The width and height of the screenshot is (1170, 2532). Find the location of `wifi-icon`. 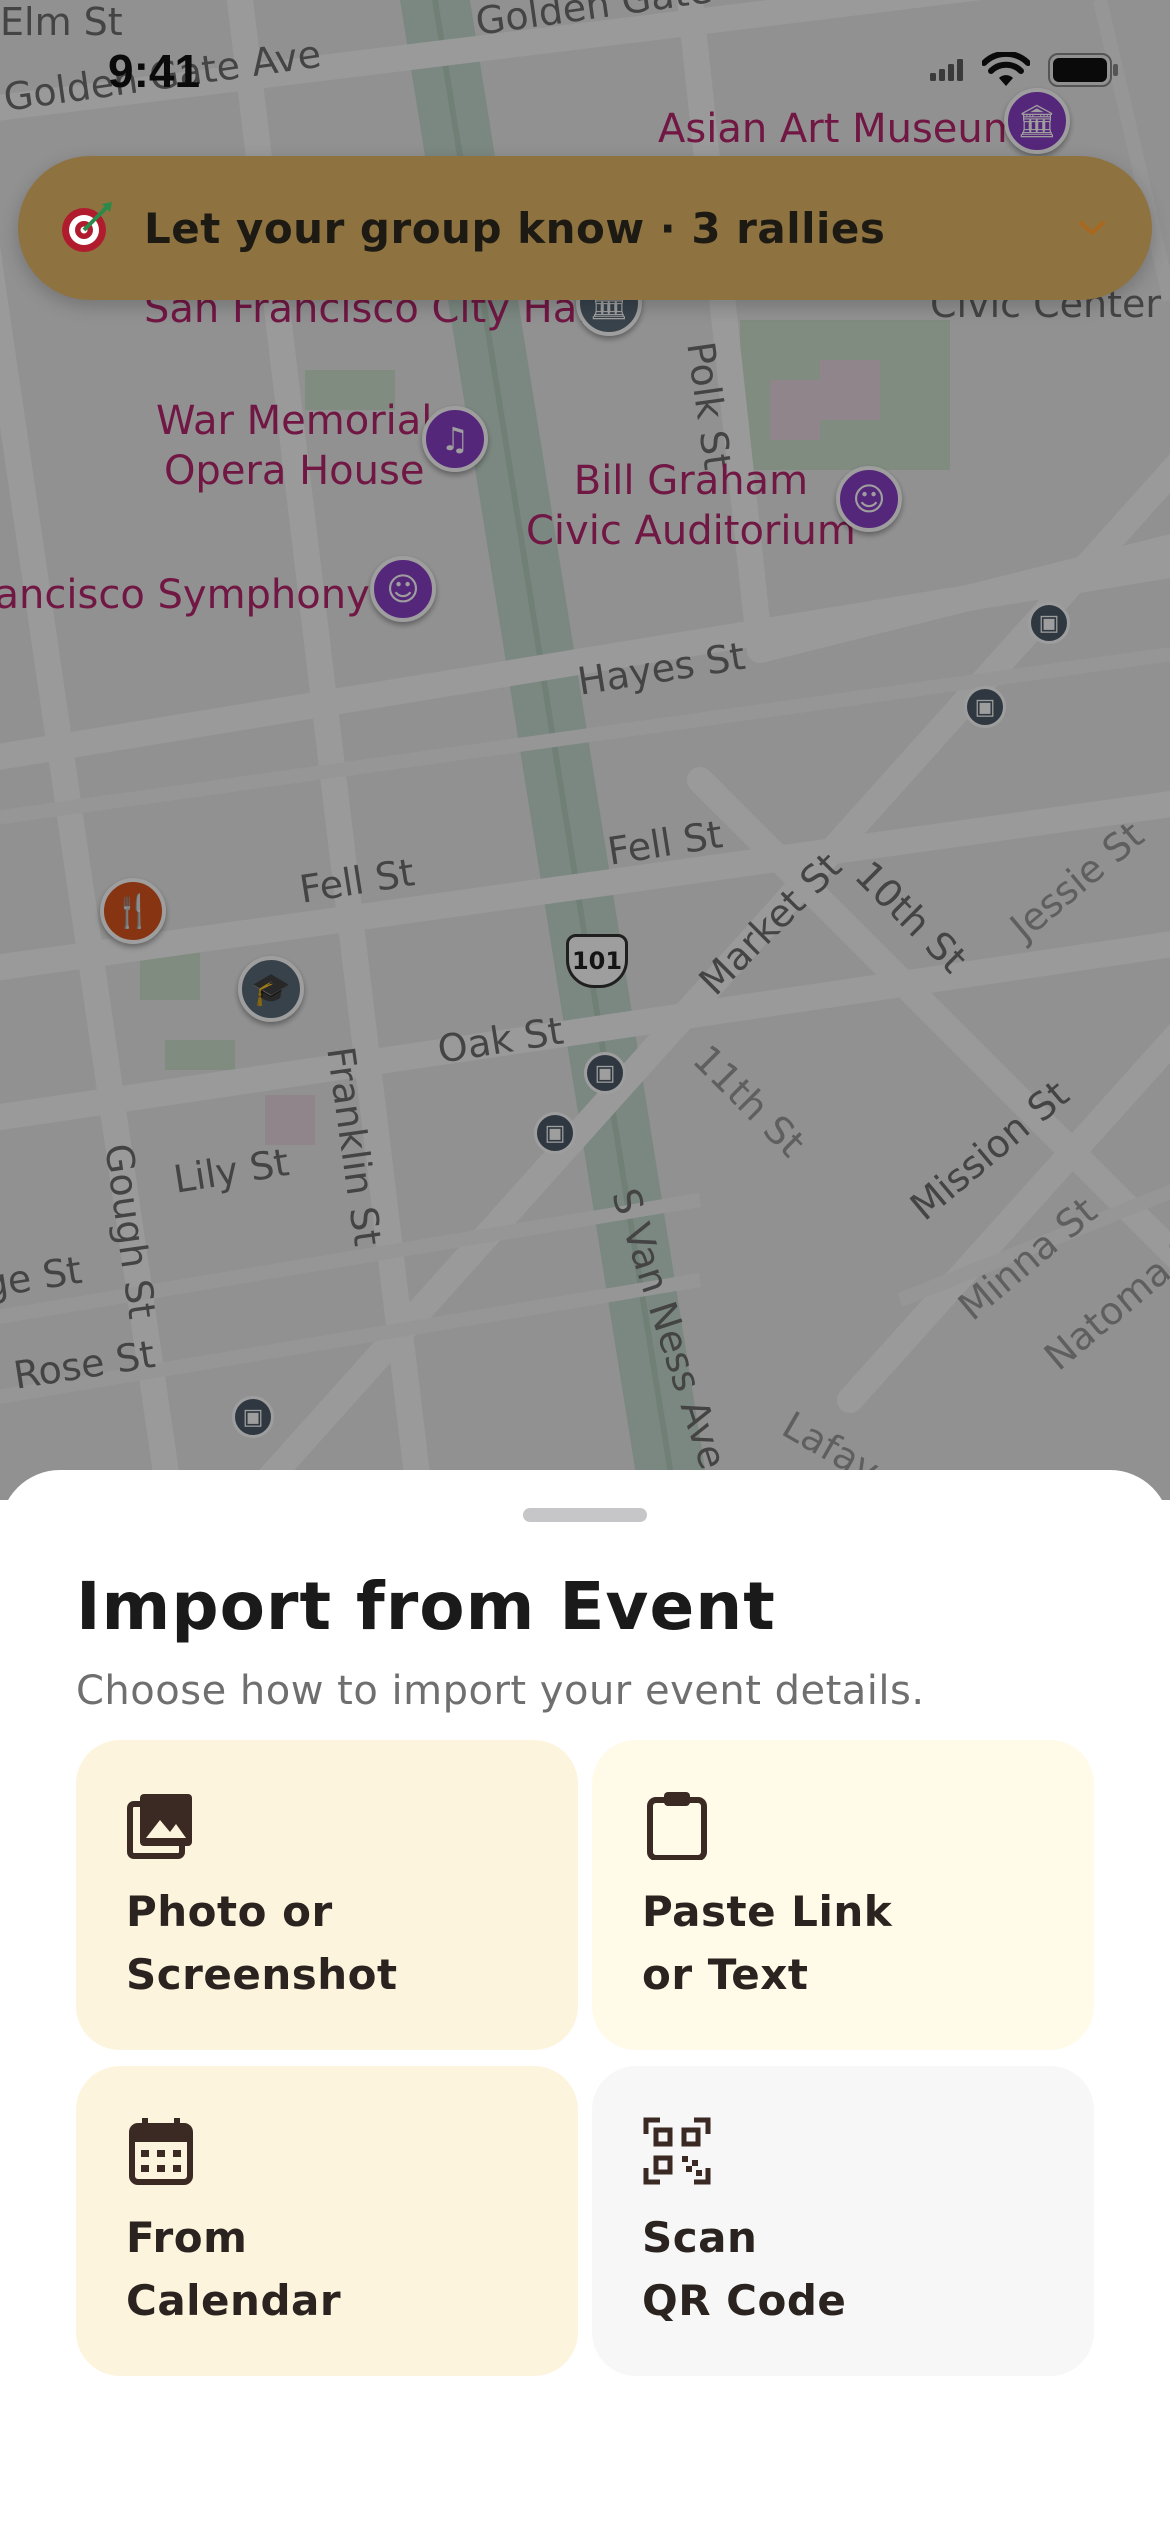

wifi-icon is located at coordinates (1006, 69).